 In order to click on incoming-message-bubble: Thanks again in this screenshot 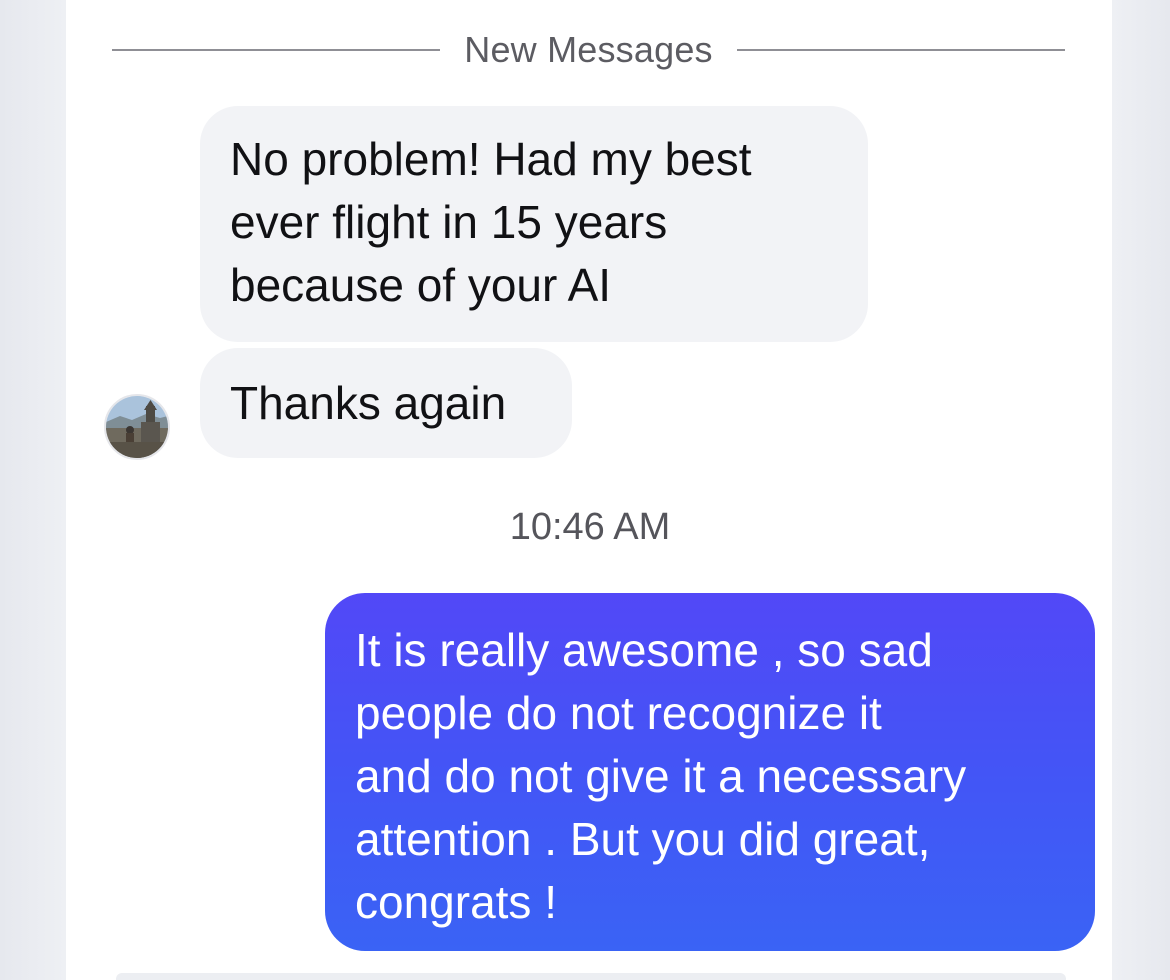, I will do `click(386, 403)`.